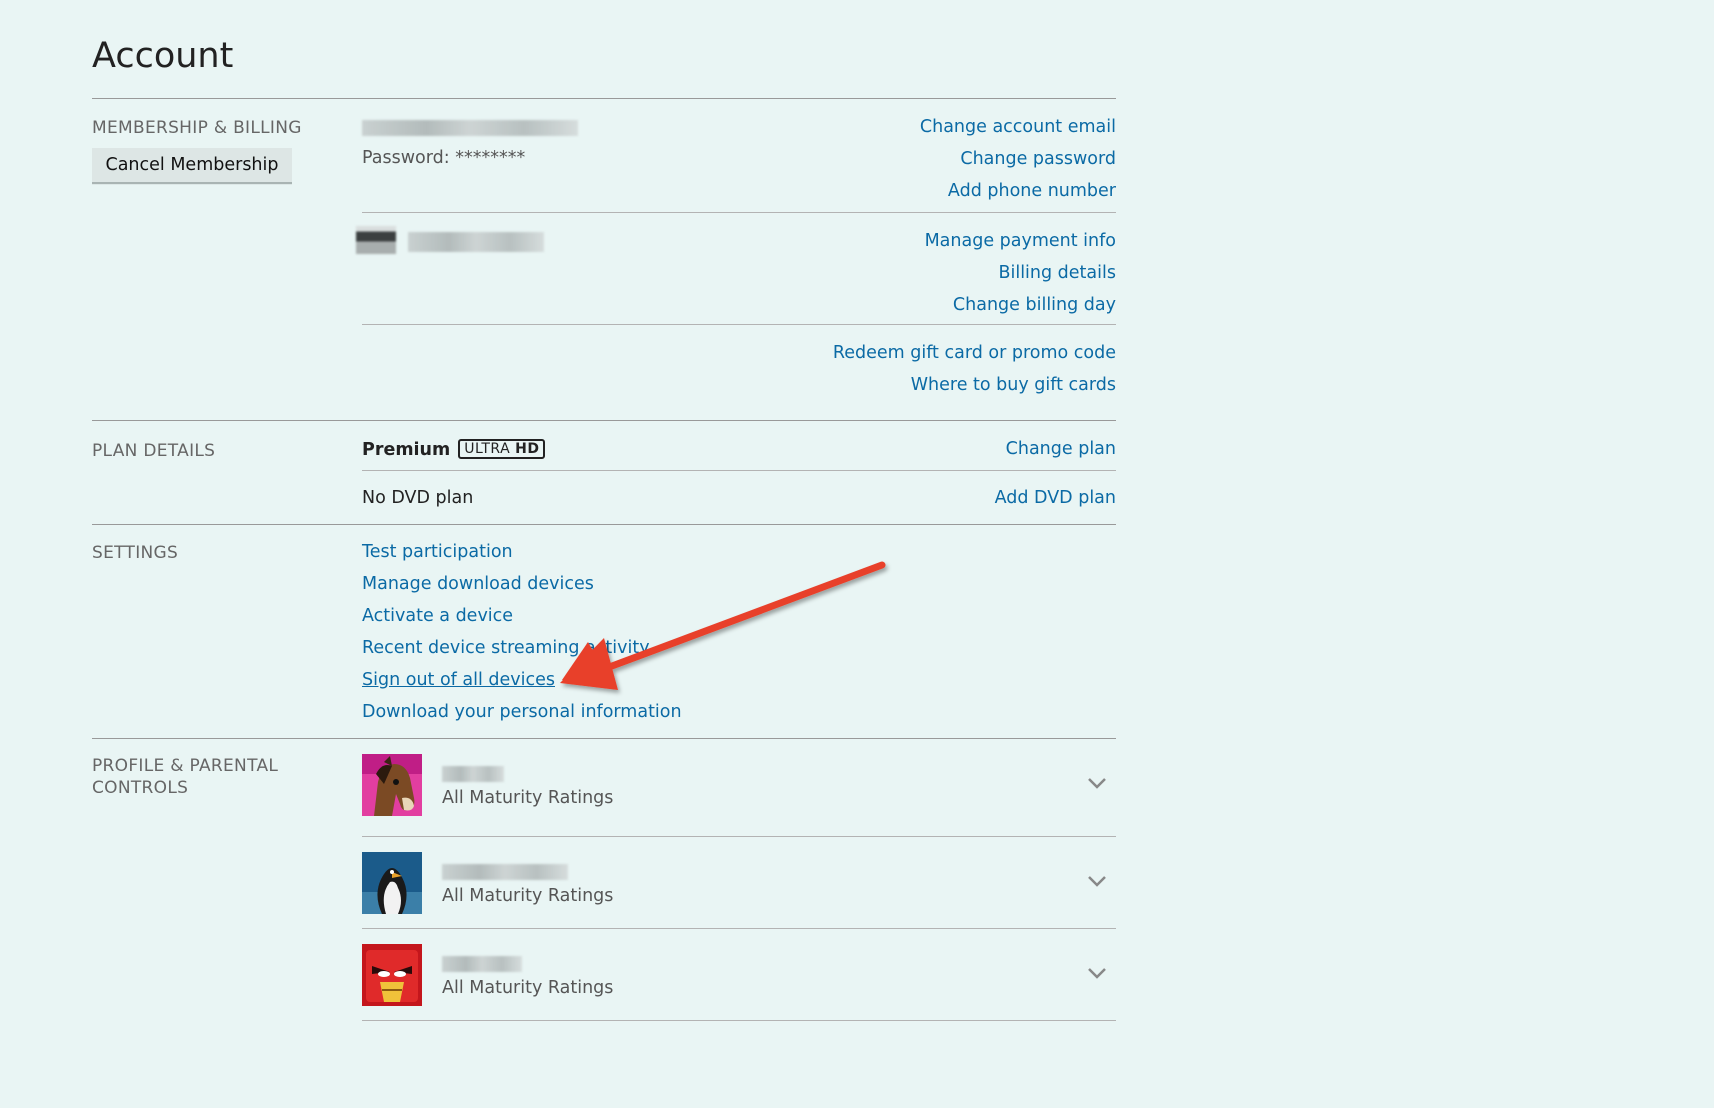 The image size is (1714, 1108). I want to click on password-text: Password: ********, so click(444, 158).